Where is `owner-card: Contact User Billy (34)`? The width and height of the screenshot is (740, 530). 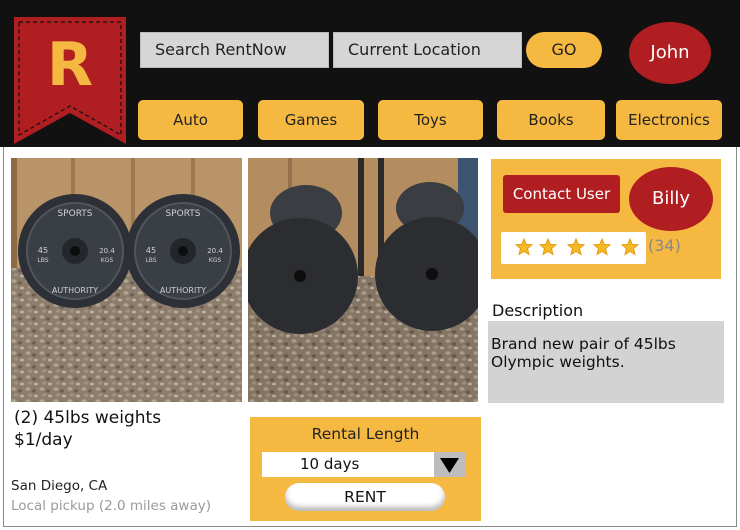 owner-card: Contact User Billy (34) is located at coordinates (606, 219).